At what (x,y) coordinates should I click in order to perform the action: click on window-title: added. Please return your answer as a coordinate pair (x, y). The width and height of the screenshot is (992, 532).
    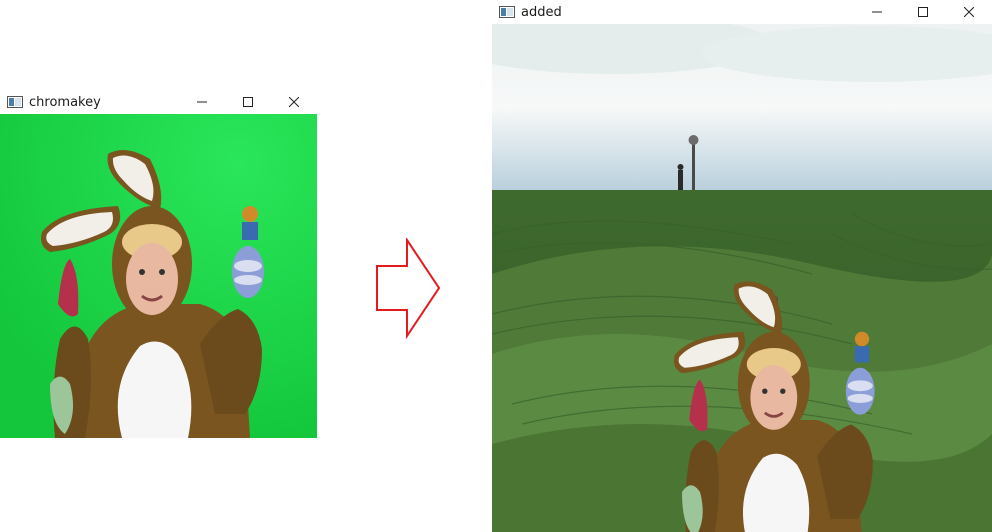
    Looking at the image, I should click on (541, 12).